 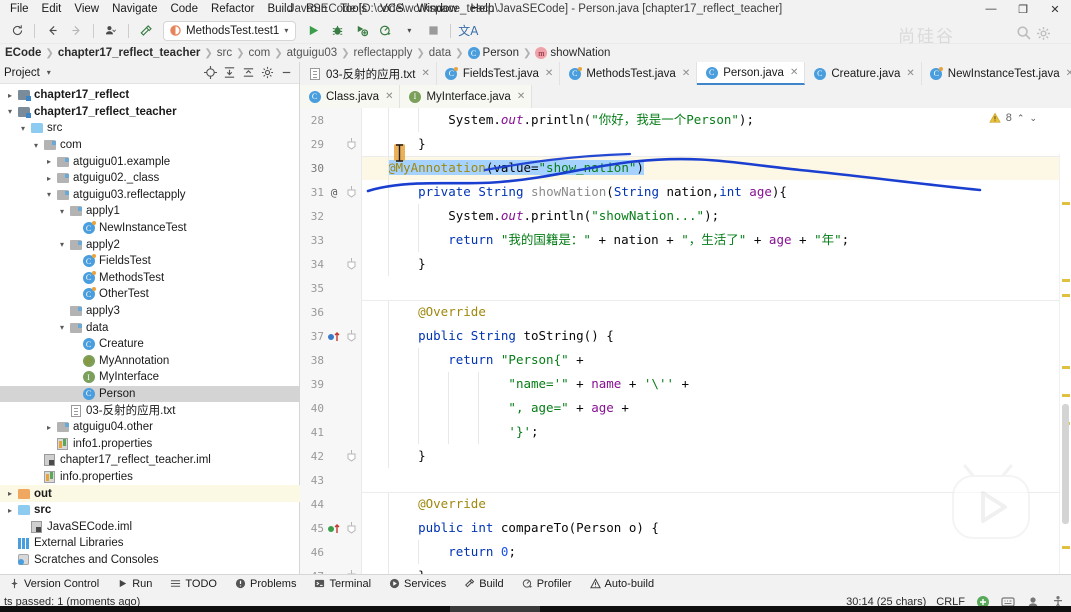 I want to click on run-with-coverage-button, so click(x=361, y=31).